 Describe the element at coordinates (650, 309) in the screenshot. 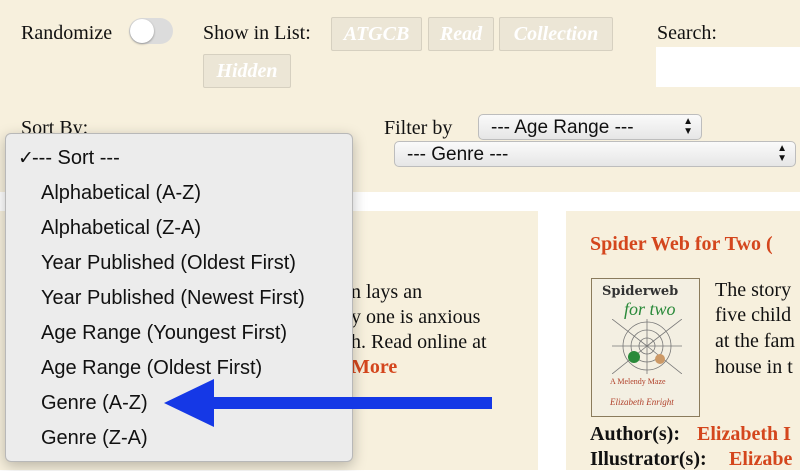

I see `cover-title-line: for two` at that location.